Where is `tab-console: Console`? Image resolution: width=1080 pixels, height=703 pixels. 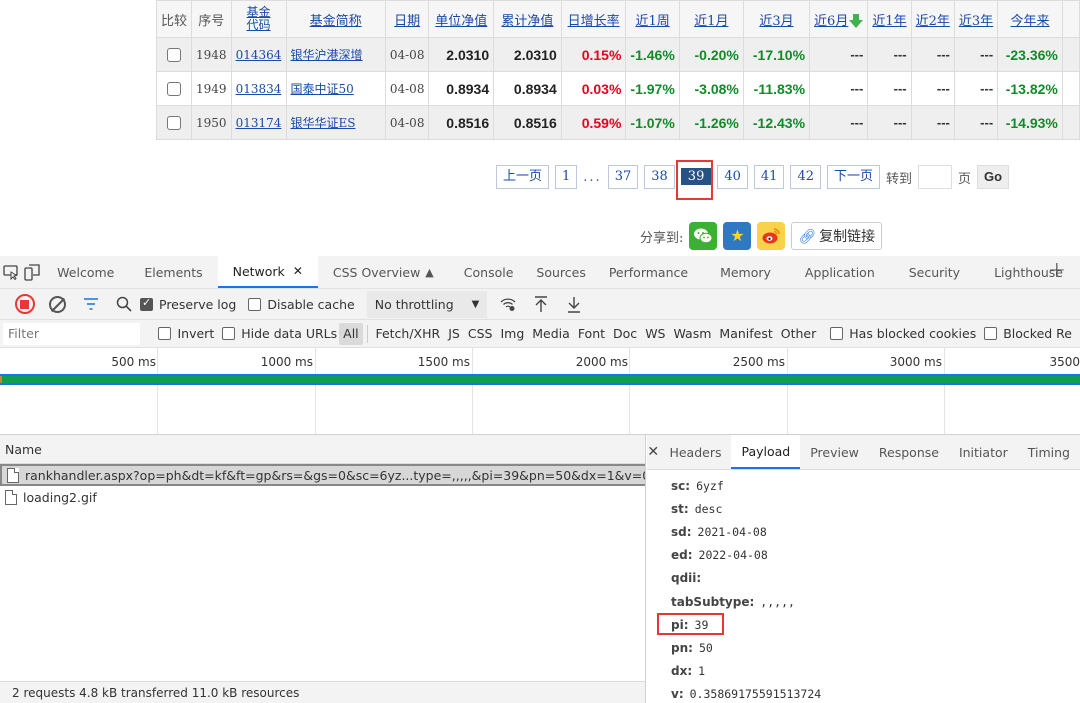 tab-console: Console is located at coordinates (489, 272).